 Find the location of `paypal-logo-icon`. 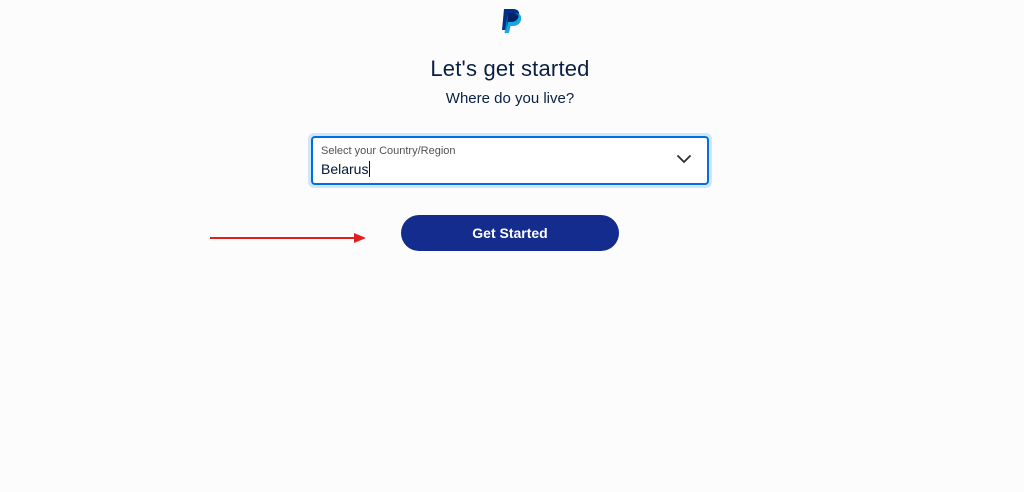

paypal-logo-icon is located at coordinates (512, 21).